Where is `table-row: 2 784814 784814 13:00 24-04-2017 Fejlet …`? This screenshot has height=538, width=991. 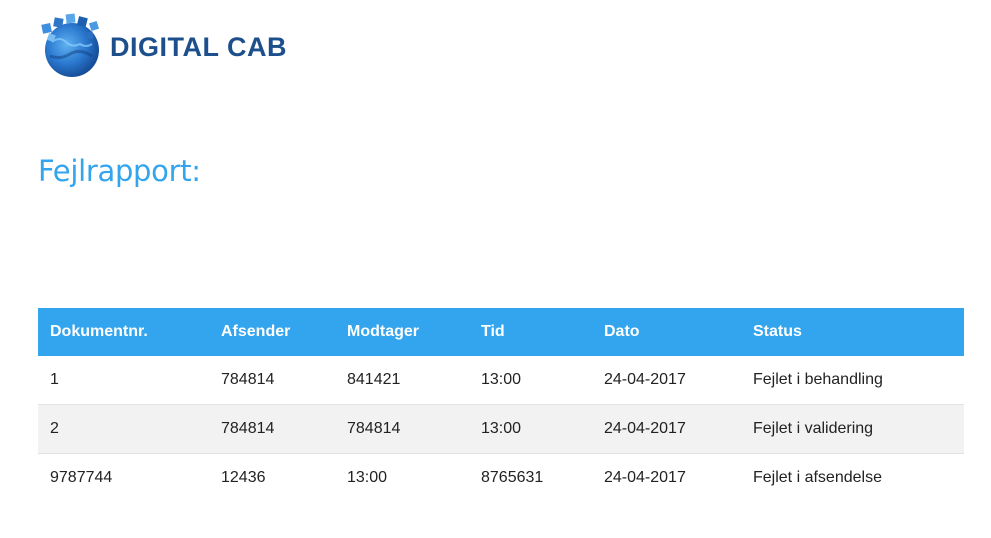
table-row: 2 784814 784814 13:00 24-04-2017 Fejlet … is located at coordinates (501, 429).